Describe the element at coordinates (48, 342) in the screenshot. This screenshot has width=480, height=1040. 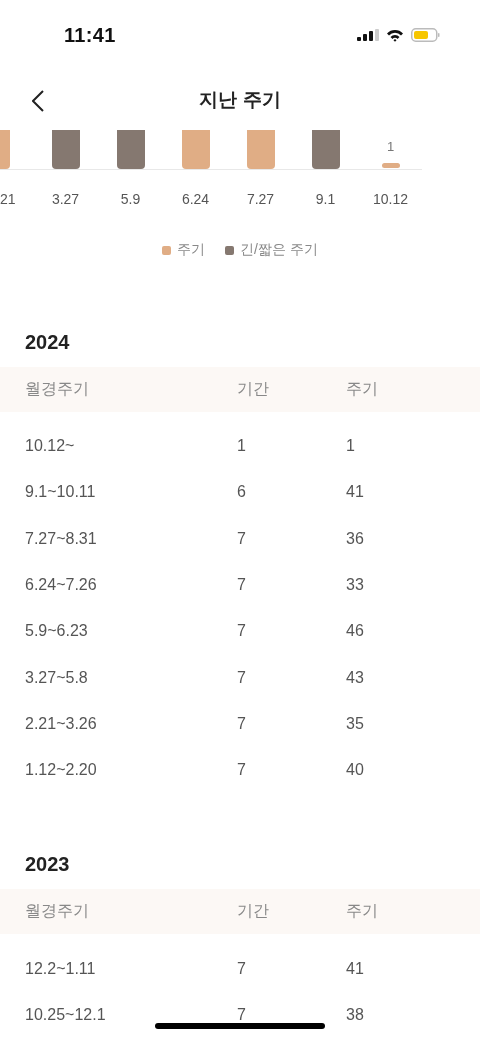
I see `year-heading: 2024` at that location.